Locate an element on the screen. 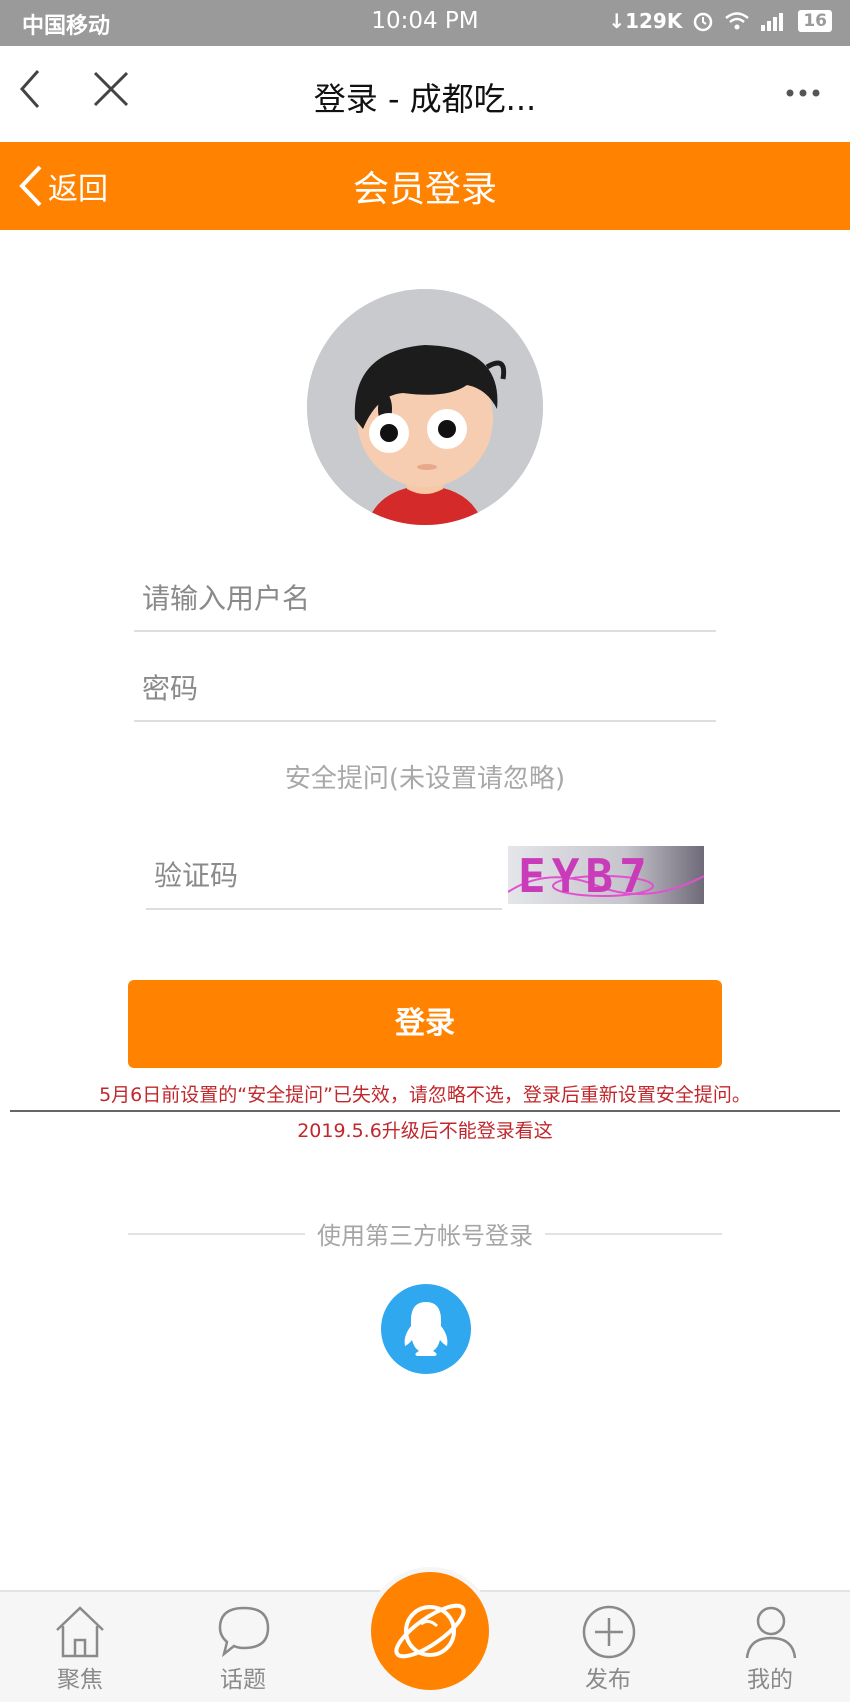 This screenshot has width=850, height=1702. center-discover-button is located at coordinates (430, 1631).